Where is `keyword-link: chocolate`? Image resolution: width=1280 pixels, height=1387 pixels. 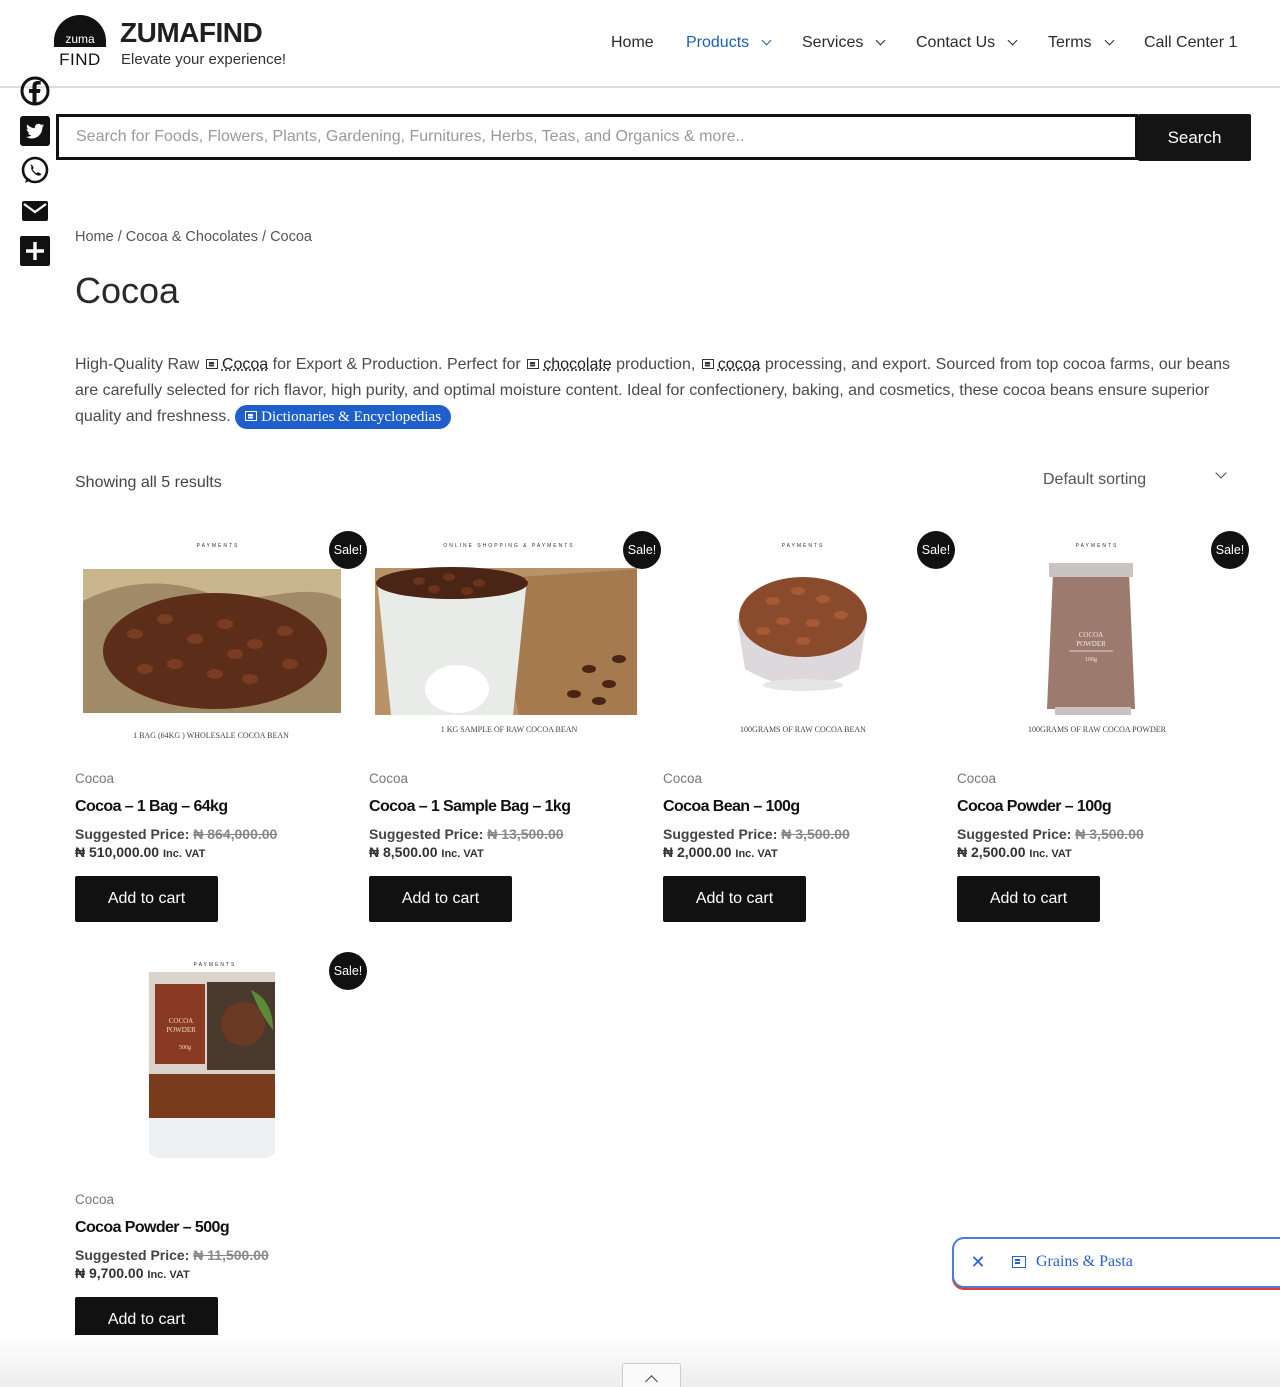
keyword-link: chocolate is located at coordinates (577, 364).